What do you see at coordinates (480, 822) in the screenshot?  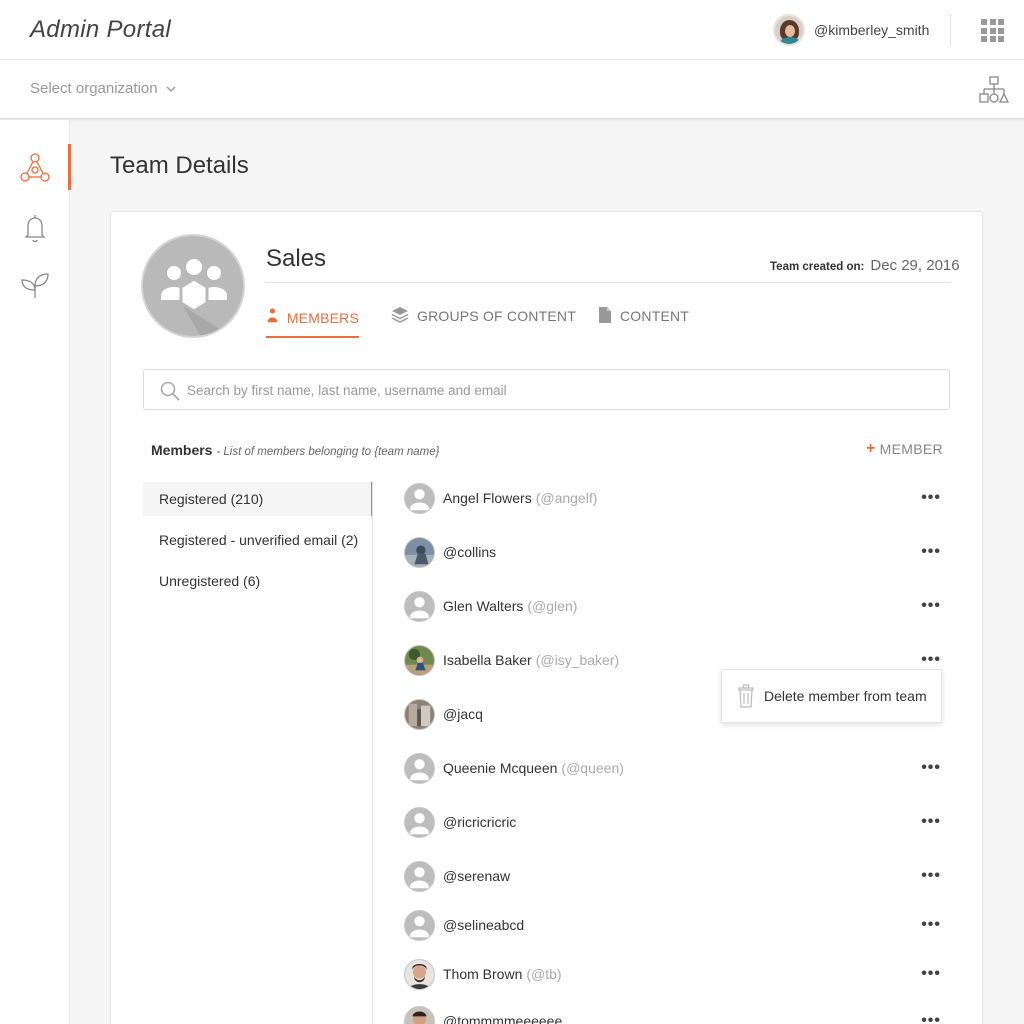 I see `member-name: @ricricricric` at bounding box center [480, 822].